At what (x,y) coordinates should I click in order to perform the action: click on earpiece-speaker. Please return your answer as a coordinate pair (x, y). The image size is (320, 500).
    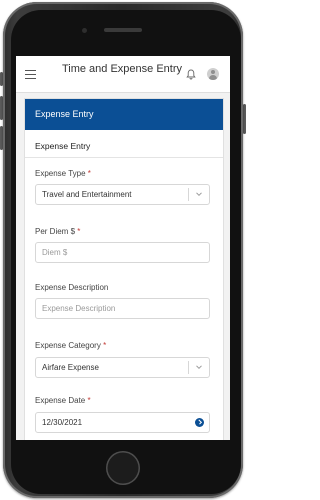
    Looking at the image, I should click on (123, 30).